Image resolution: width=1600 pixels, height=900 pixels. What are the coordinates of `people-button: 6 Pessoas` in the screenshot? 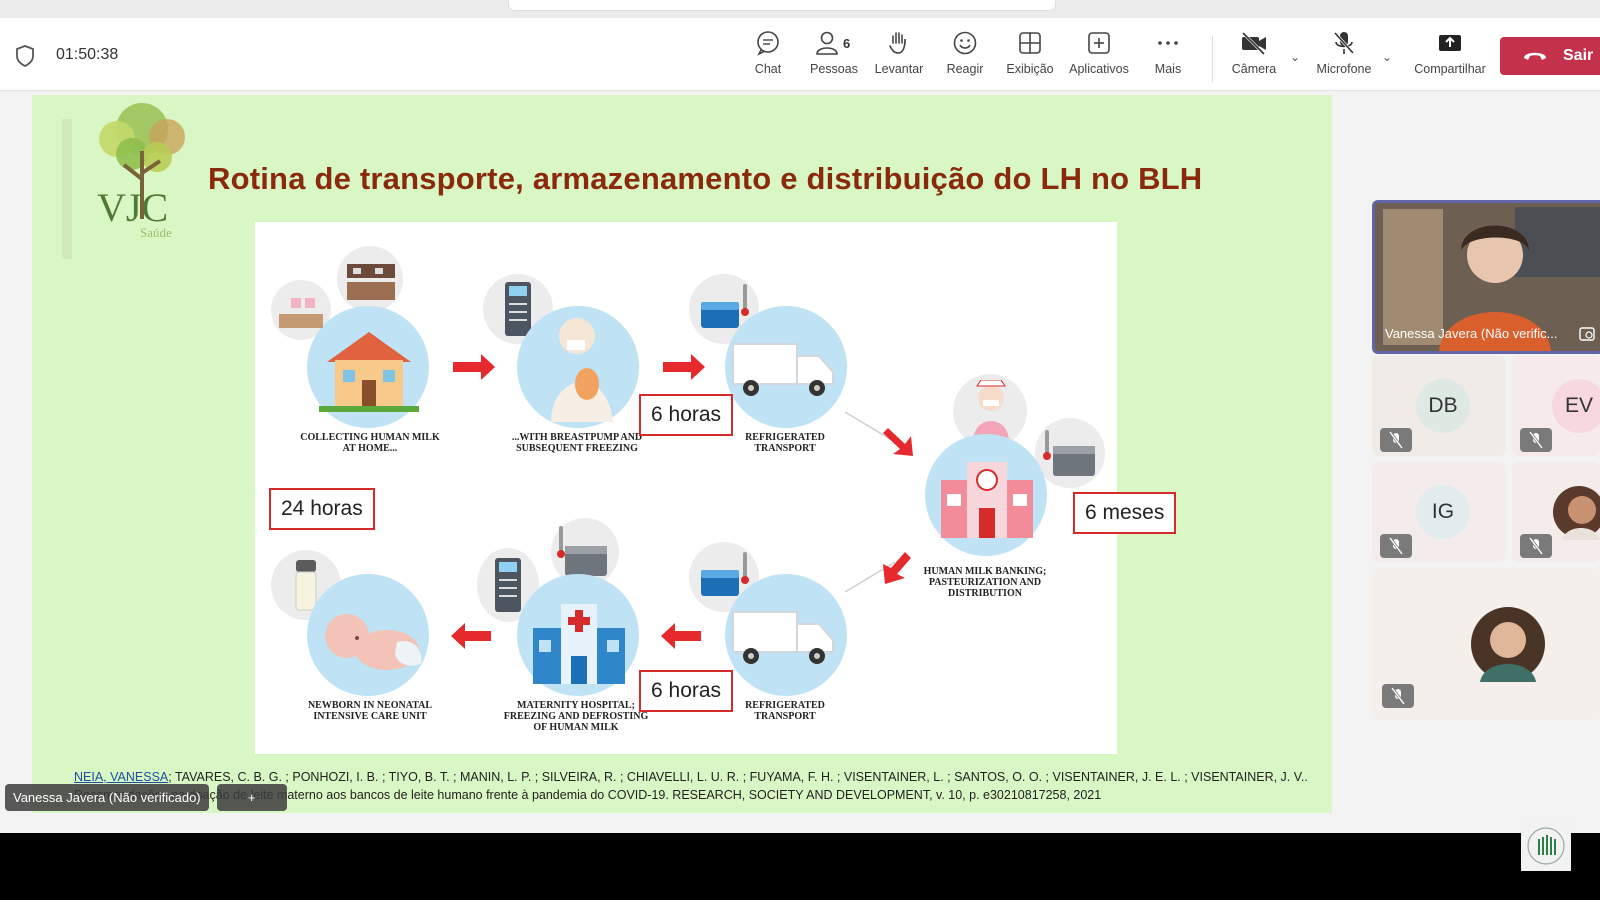 It's located at (834, 58).